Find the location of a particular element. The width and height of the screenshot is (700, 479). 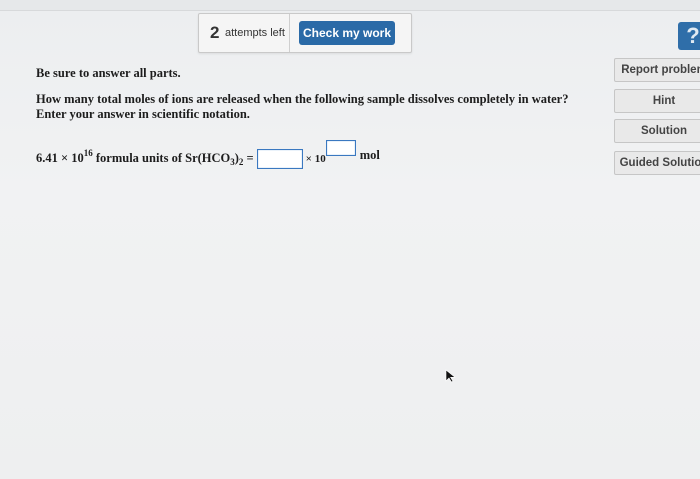

subscript-2: 2 is located at coordinates (241, 162).